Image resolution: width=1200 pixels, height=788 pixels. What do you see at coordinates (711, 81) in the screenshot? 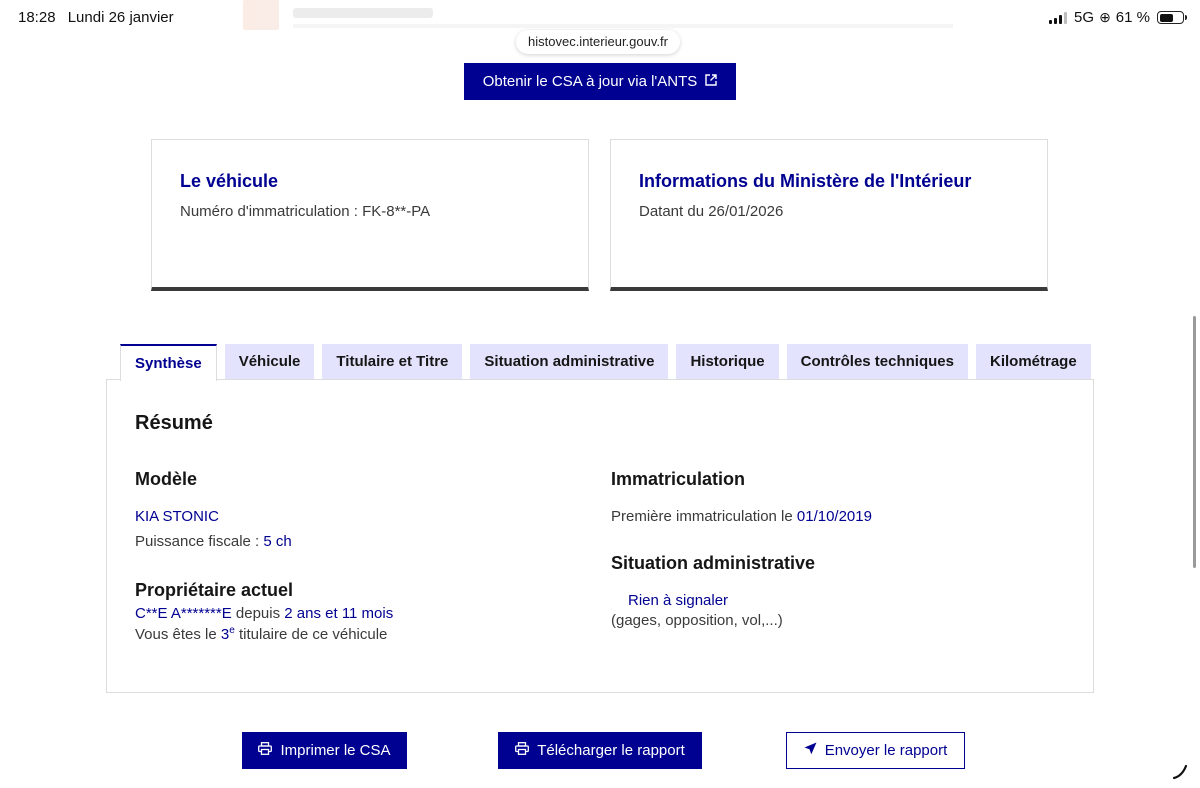
I see `external-link-icon` at bounding box center [711, 81].